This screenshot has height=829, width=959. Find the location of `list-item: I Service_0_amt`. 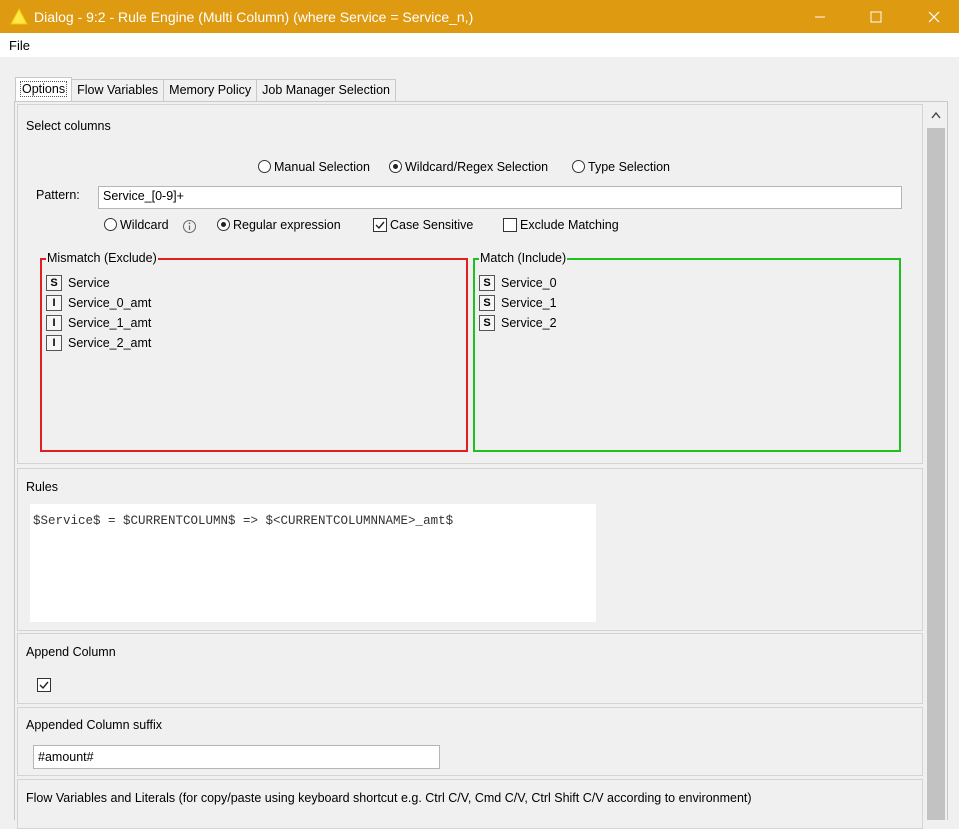

list-item: I Service_0_amt is located at coordinates (98, 303).